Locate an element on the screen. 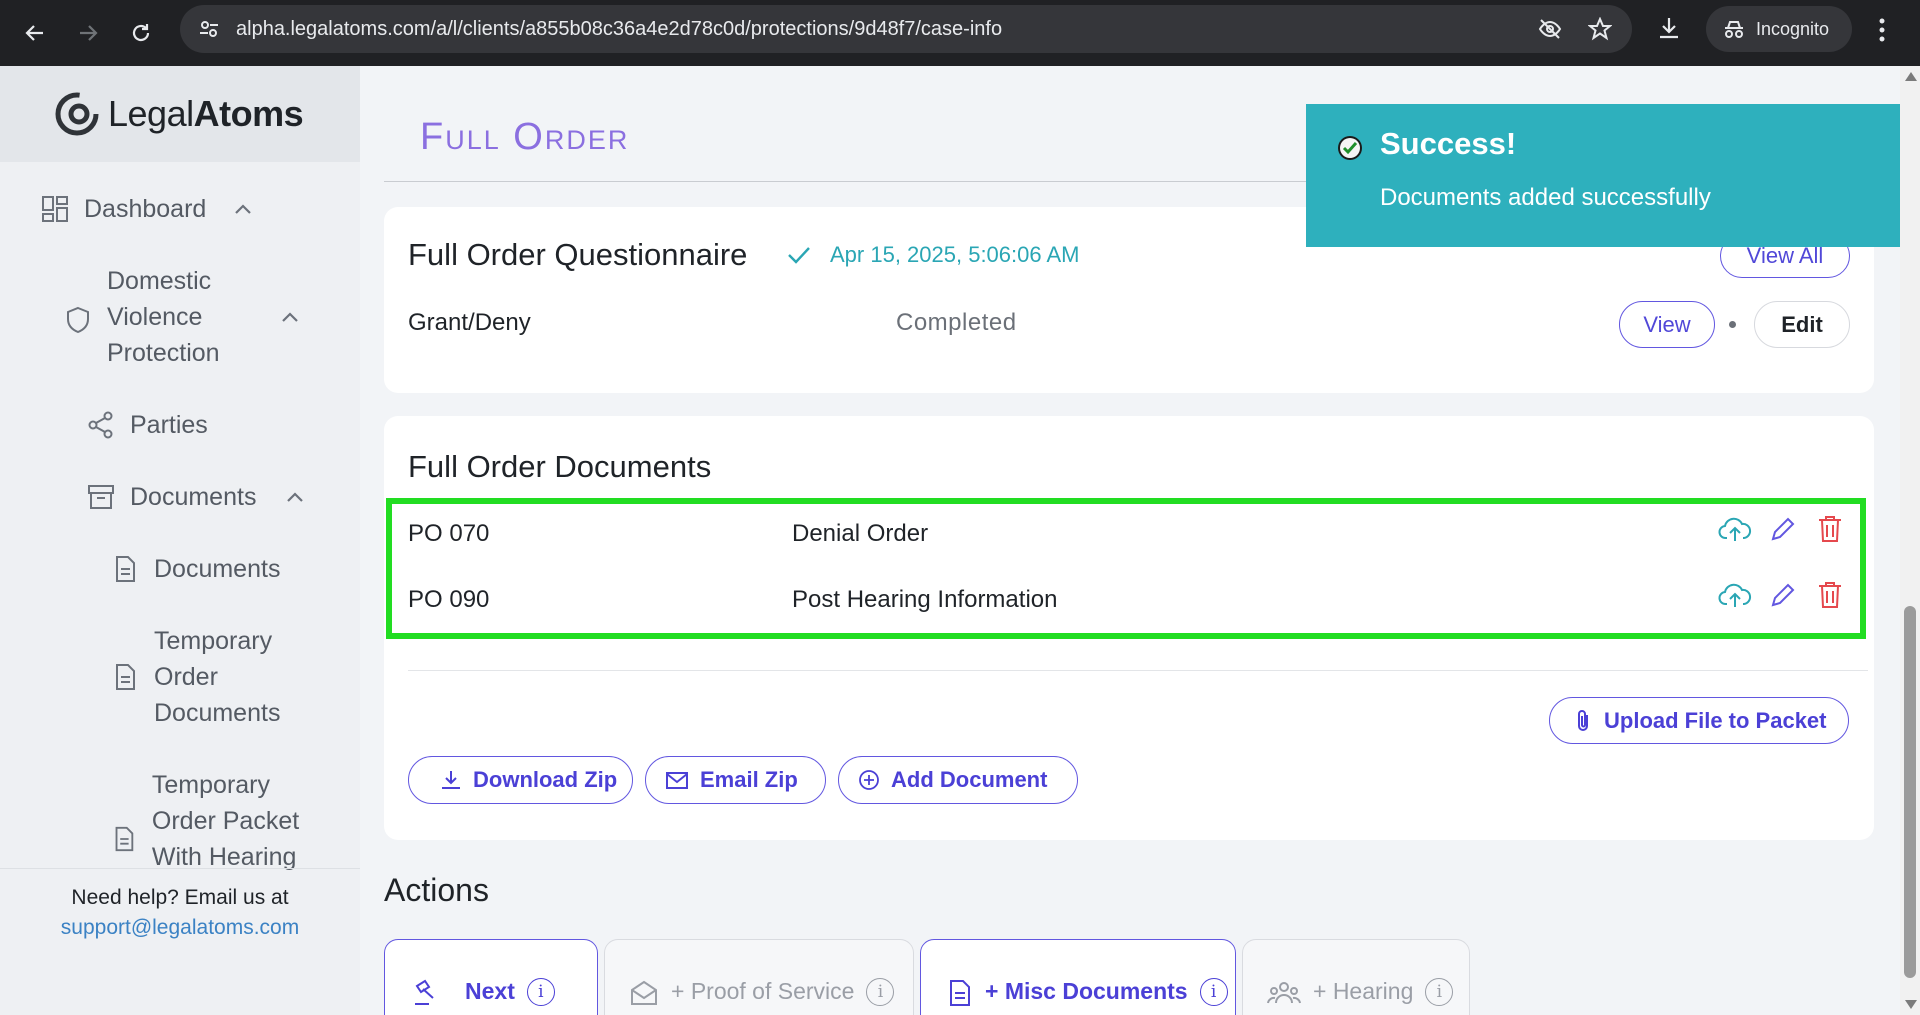 This screenshot has width=1920, height=1015. document-name: Denial Order is located at coordinates (860, 534).